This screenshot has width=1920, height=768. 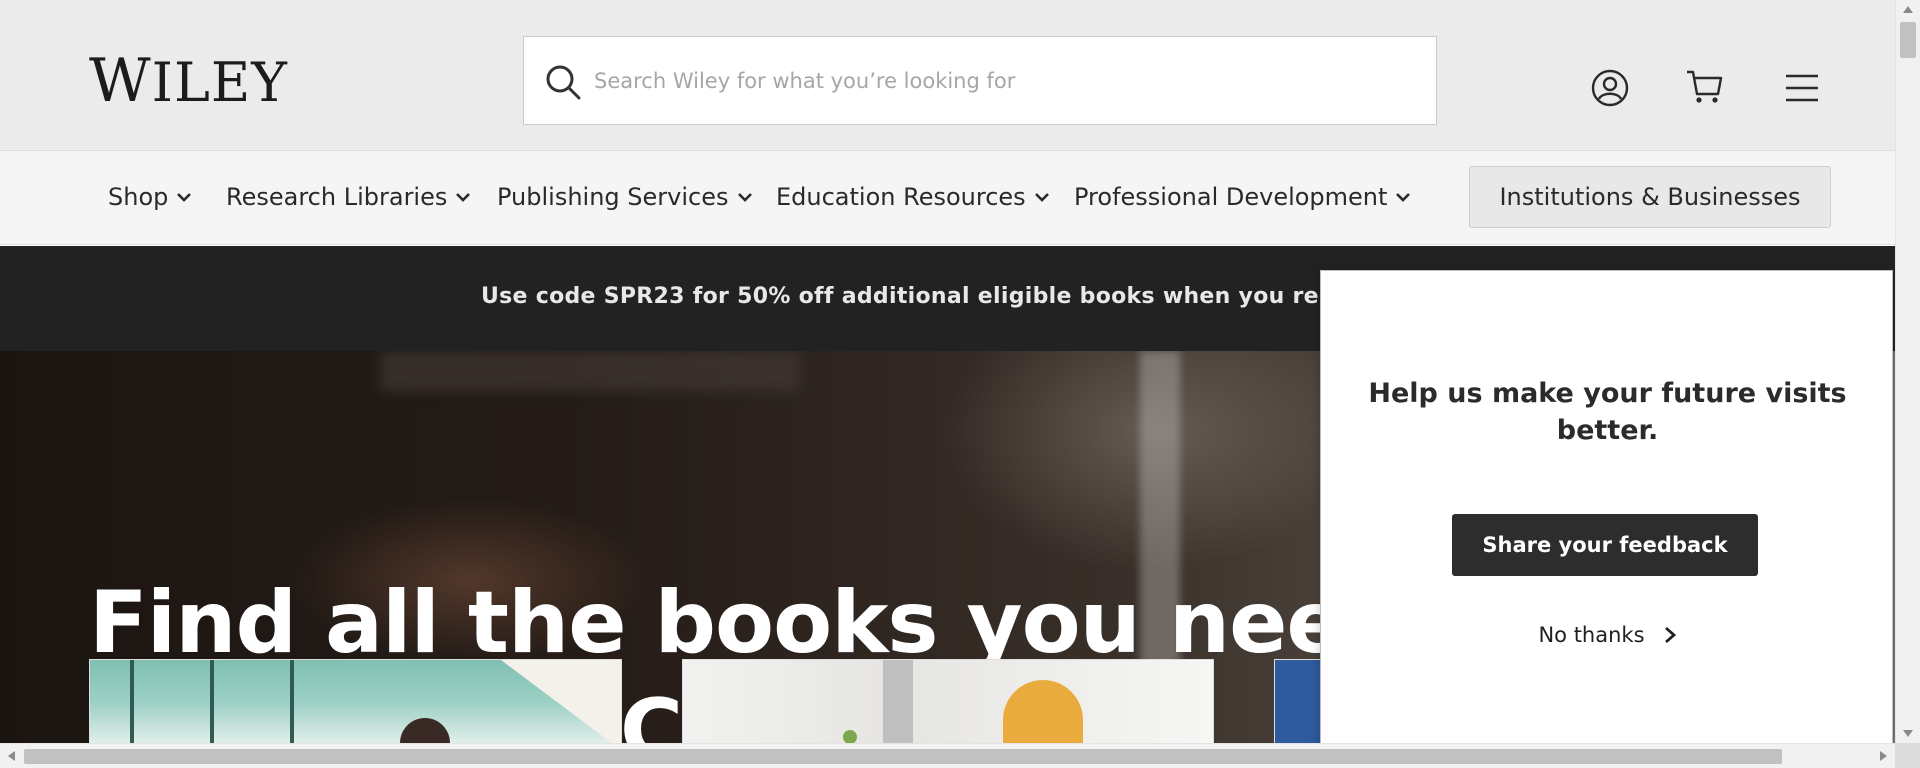 What do you see at coordinates (355, 701) in the screenshot?
I see `promo-card-students` at bounding box center [355, 701].